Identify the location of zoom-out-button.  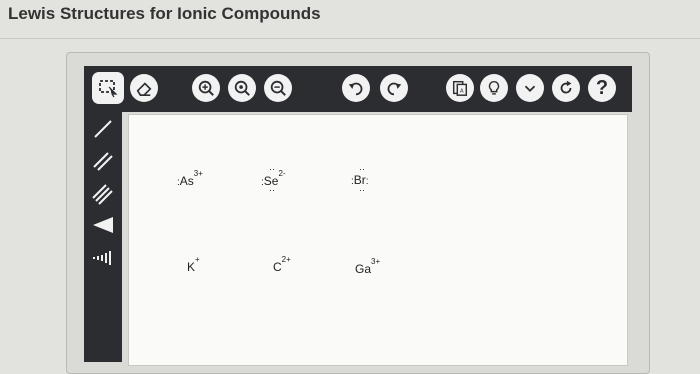
(278, 88).